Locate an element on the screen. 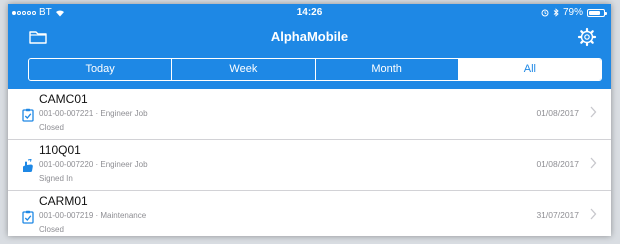 The width and height of the screenshot is (620, 244). job-date: 31/07/2017 is located at coordinates (557, 215).